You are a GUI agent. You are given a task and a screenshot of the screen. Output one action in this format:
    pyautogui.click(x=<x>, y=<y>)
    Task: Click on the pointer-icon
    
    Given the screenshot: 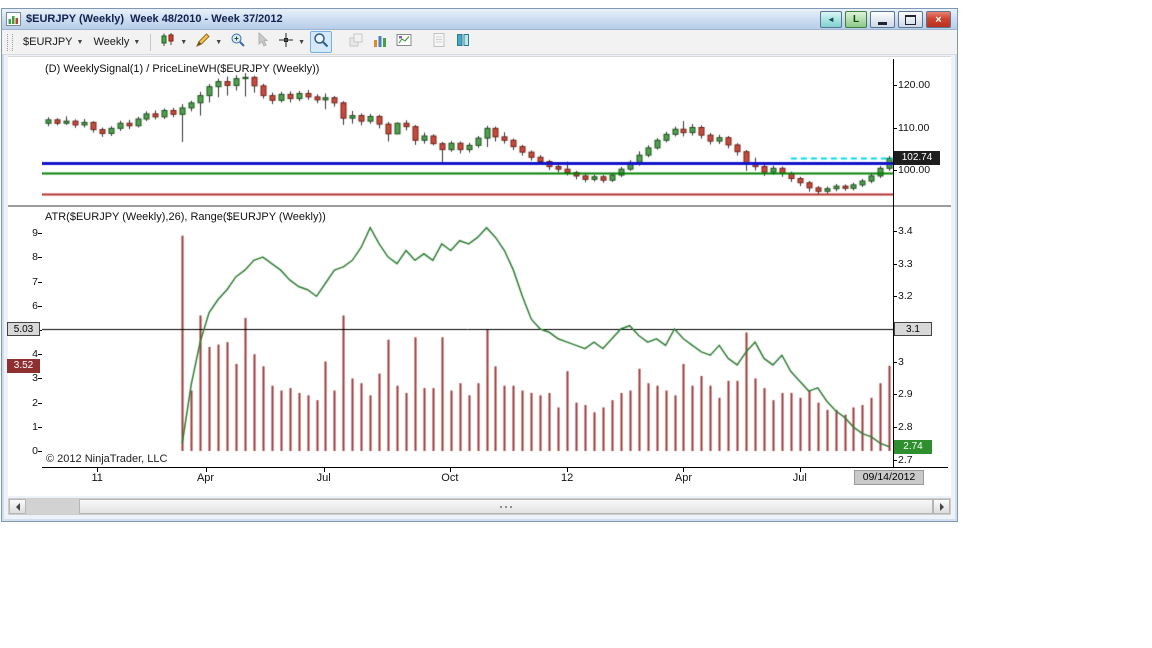 What is the action you would take?
    pyautogui.click(x=262, y=42)
    